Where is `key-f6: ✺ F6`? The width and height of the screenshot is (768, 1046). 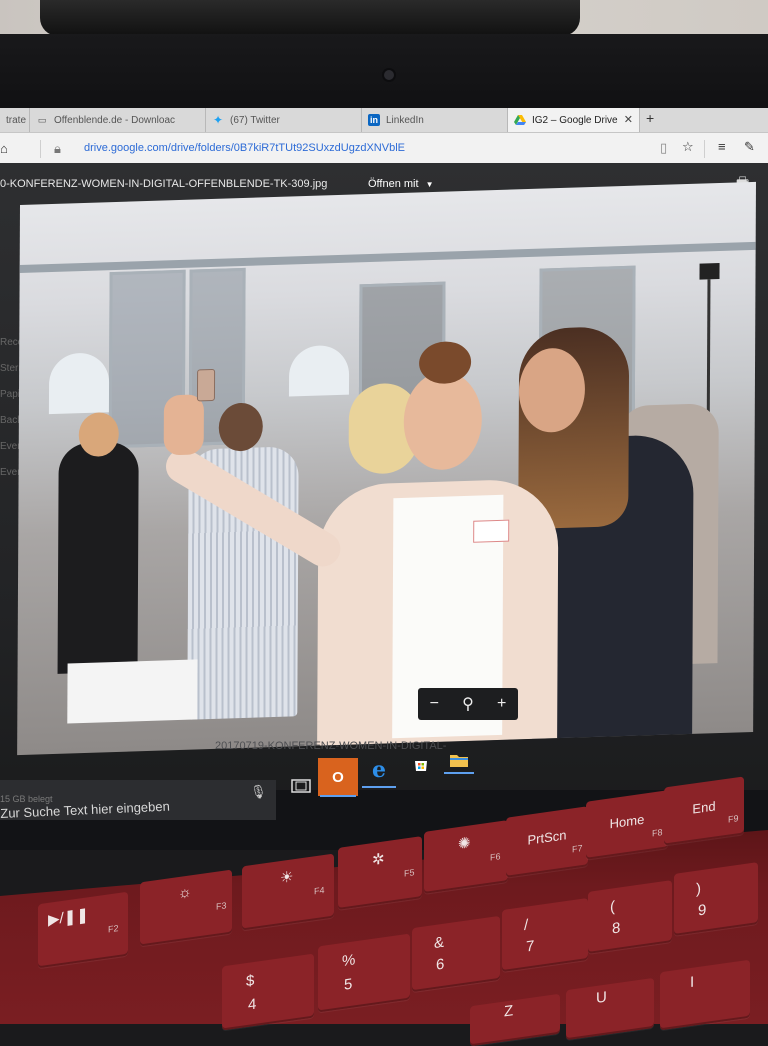
key-f6: ✺ F6 is located at coordinates (466, 857).